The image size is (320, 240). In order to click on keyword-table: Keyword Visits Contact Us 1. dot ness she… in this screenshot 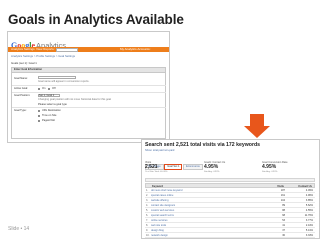, I will do `click(230, 210)`.